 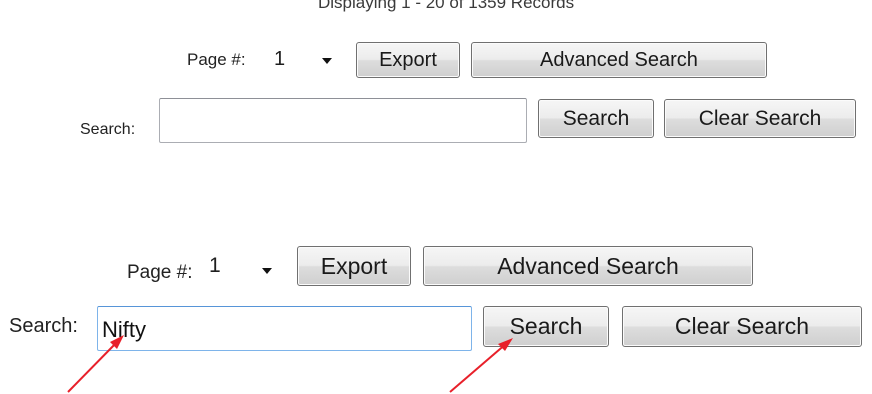 I want to click on search-input, so click(x=343, y=120).